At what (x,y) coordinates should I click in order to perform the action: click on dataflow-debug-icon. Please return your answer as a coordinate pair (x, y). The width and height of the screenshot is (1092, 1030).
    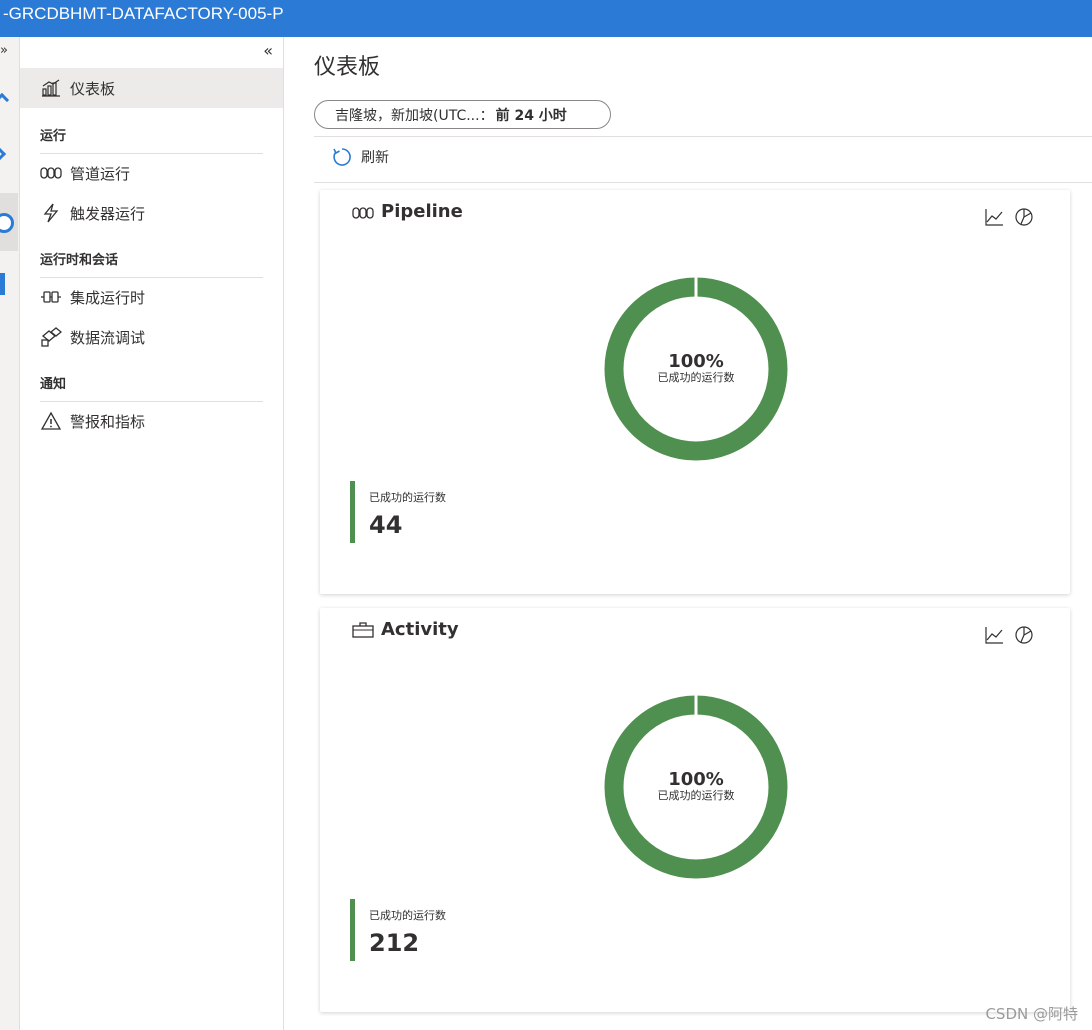
    Looking at the image, I should click on (51, 337).